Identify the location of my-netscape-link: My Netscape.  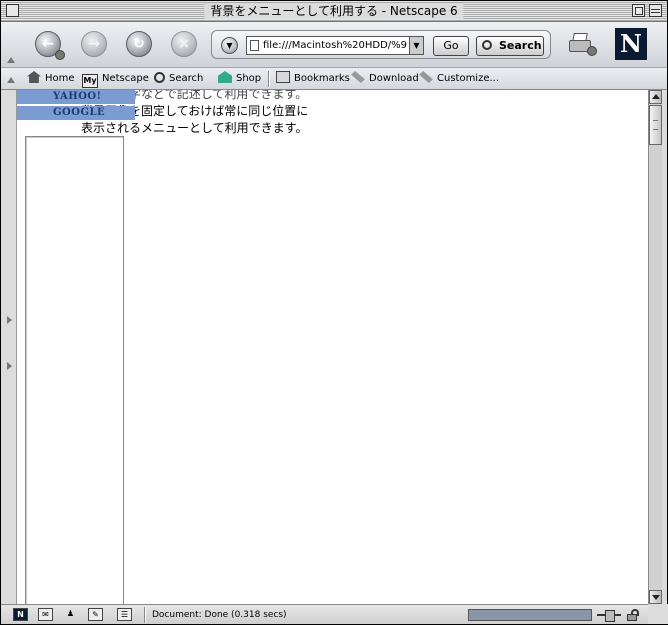
(115, 79).